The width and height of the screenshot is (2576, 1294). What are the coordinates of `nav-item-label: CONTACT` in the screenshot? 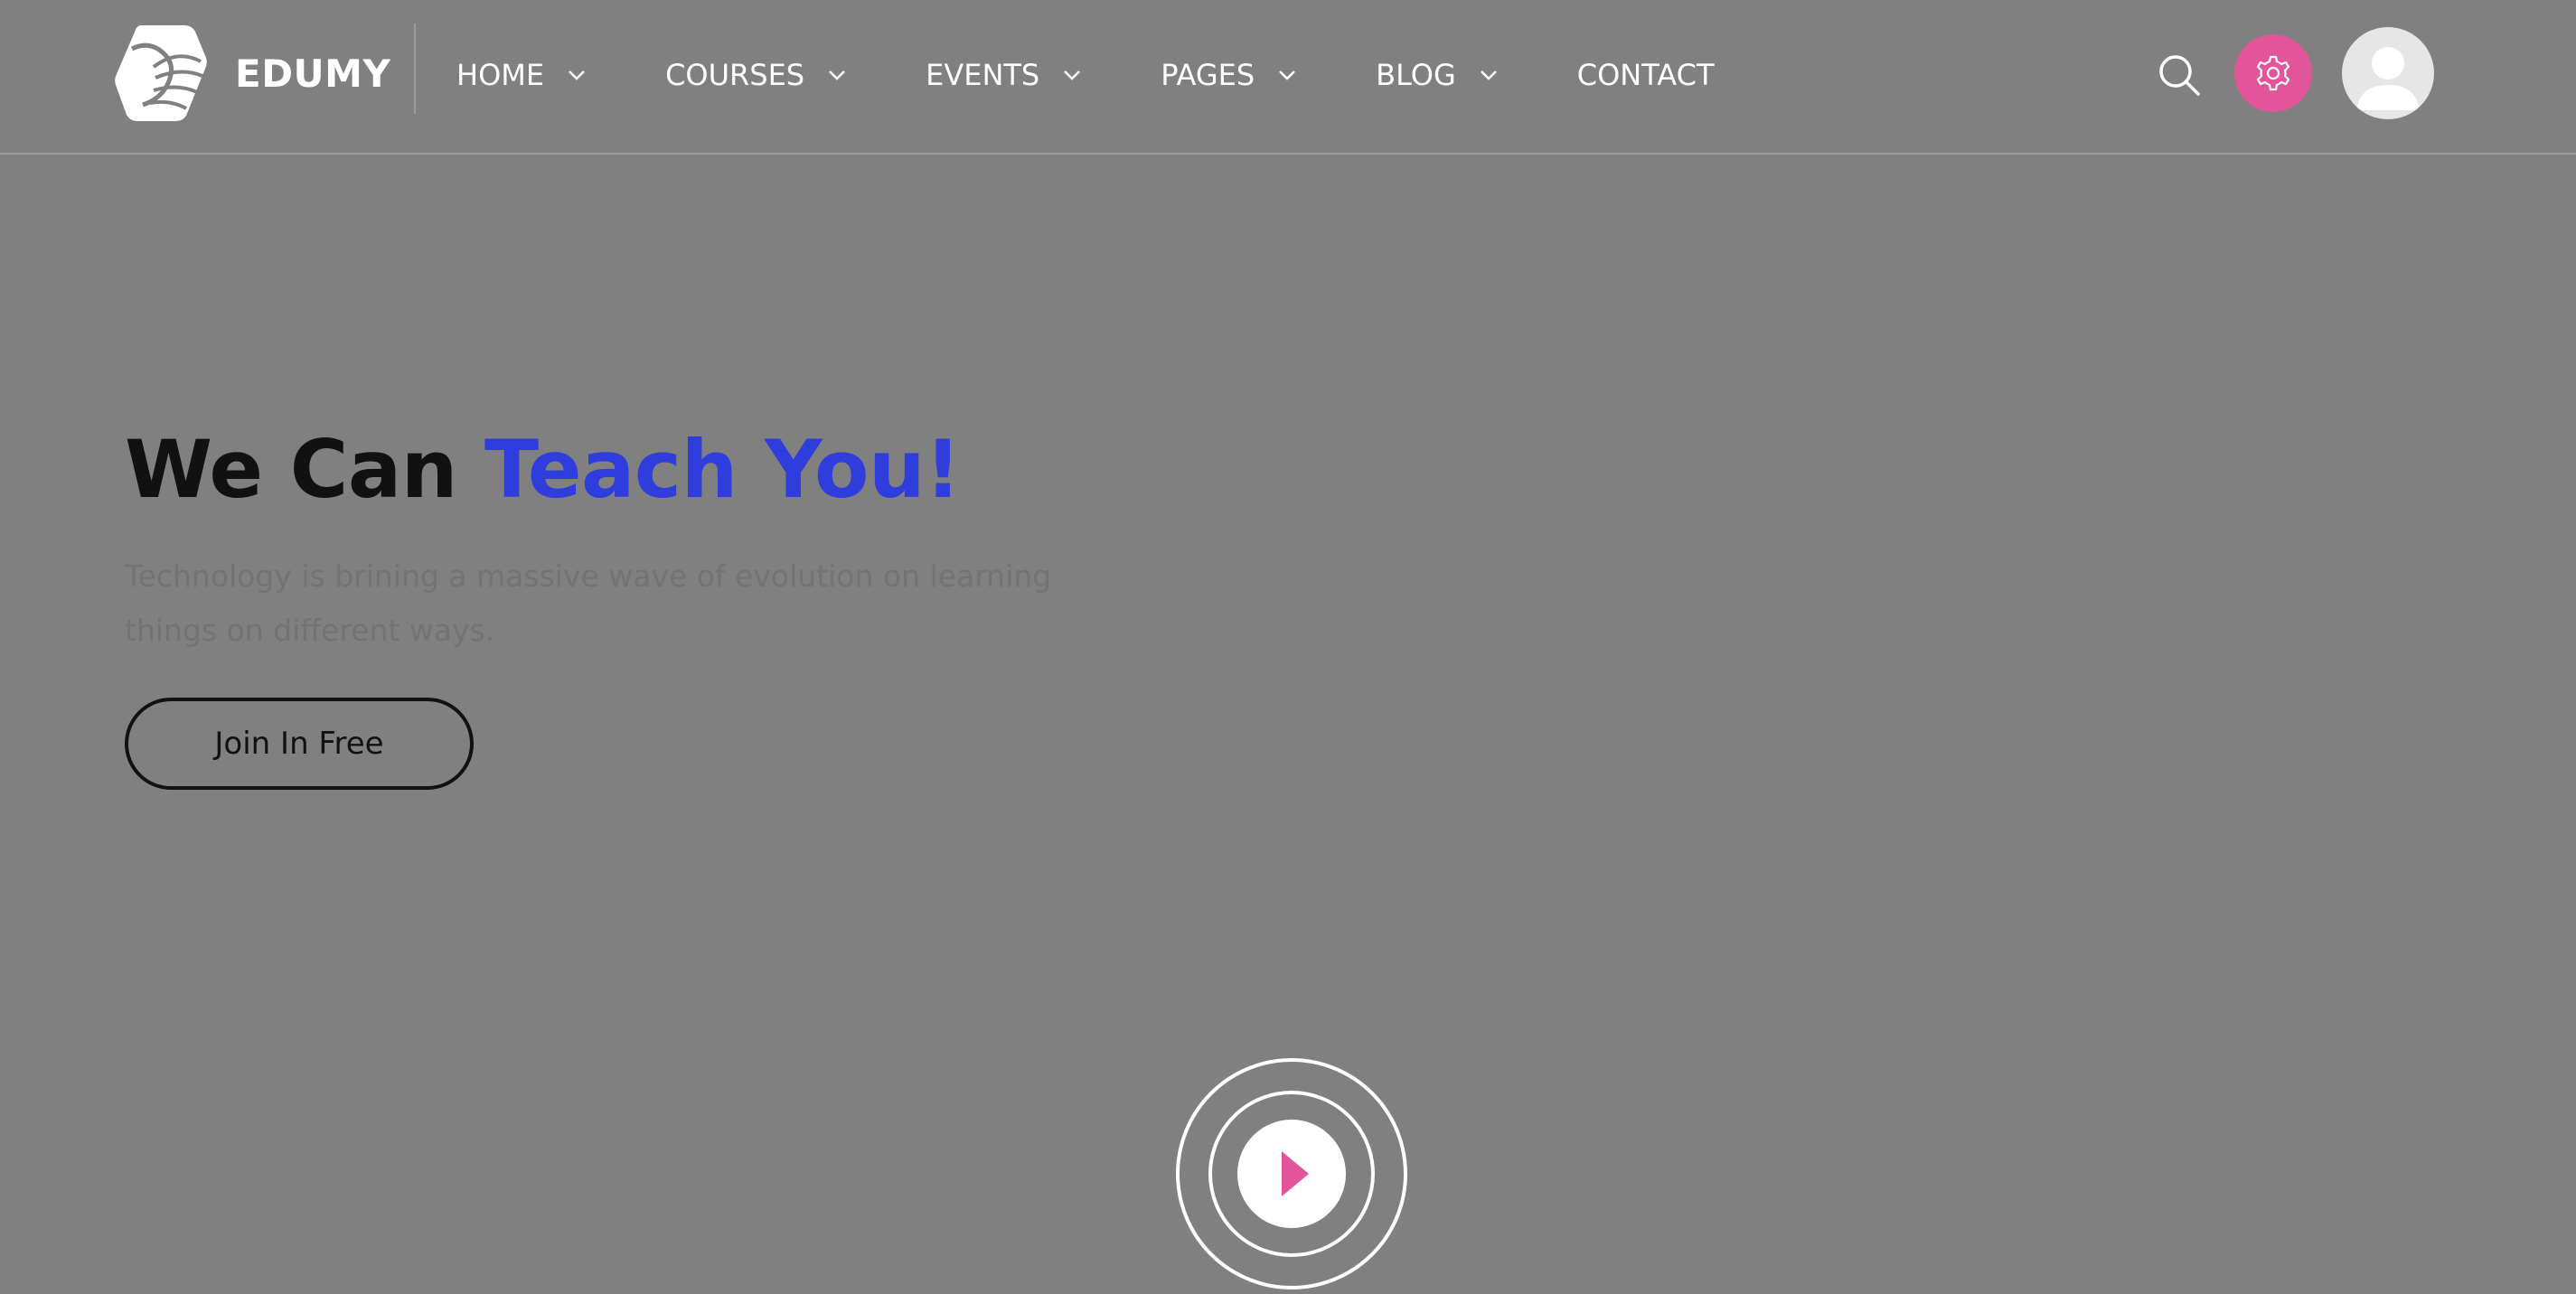 It's located at (1646, 75).